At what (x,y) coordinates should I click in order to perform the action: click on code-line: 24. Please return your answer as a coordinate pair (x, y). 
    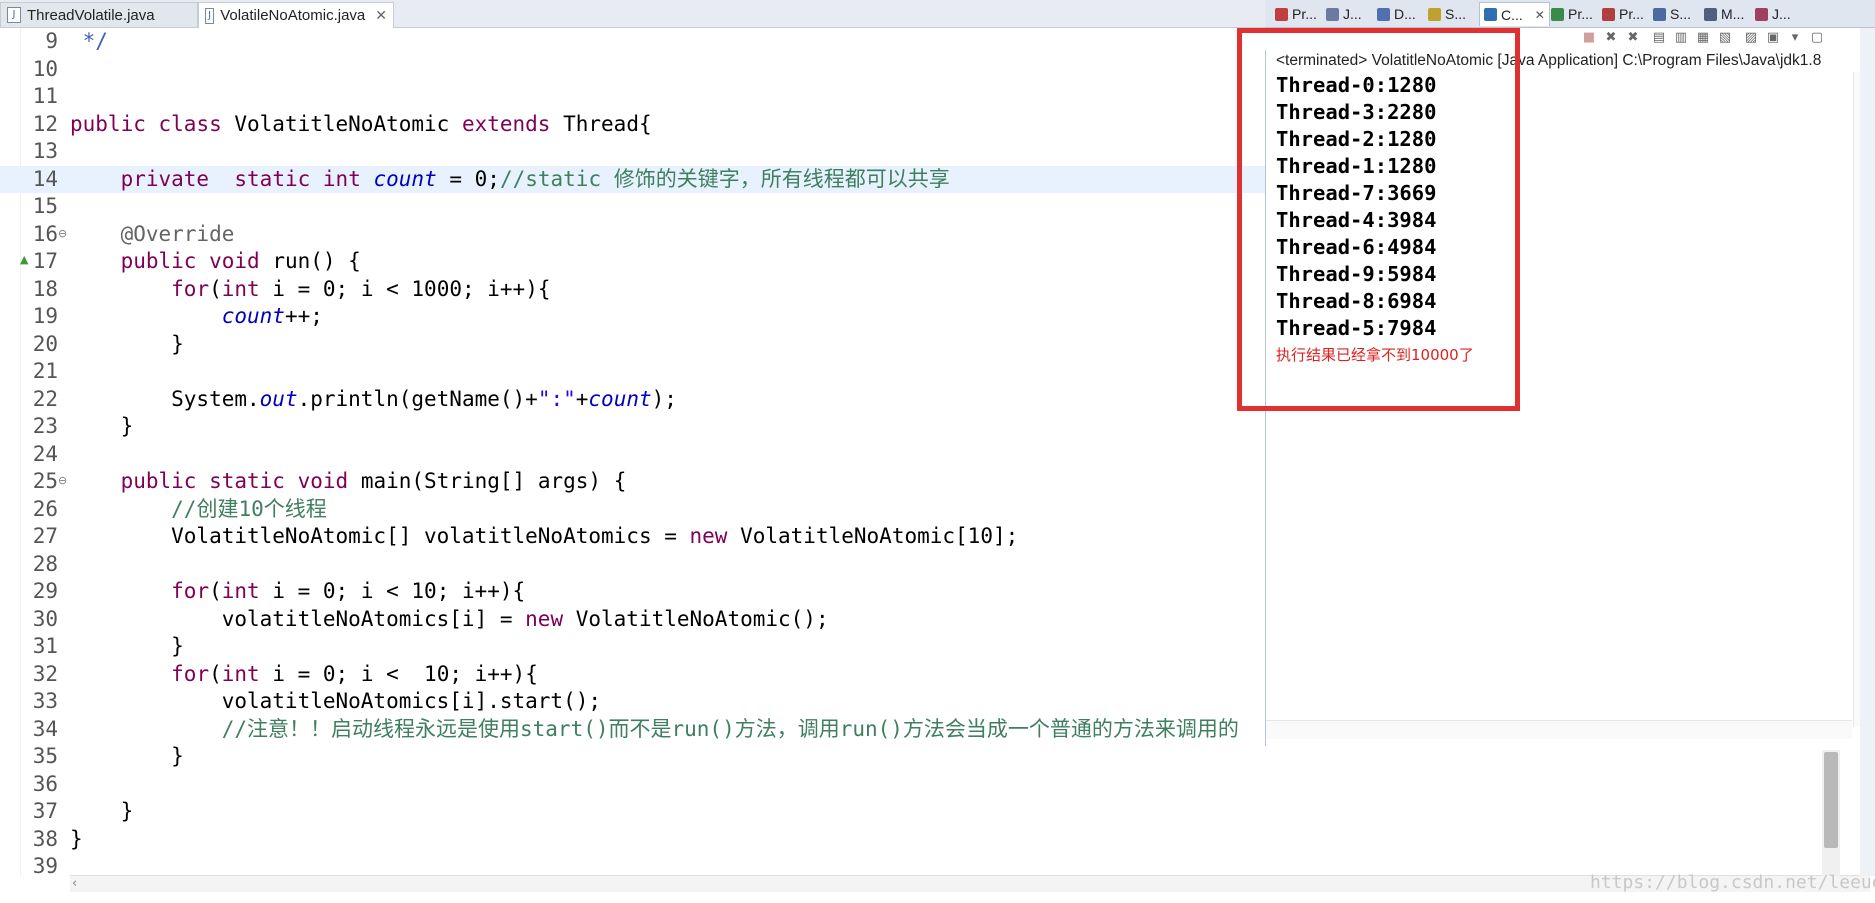
    Looking at the image, I should click on (632, 454).